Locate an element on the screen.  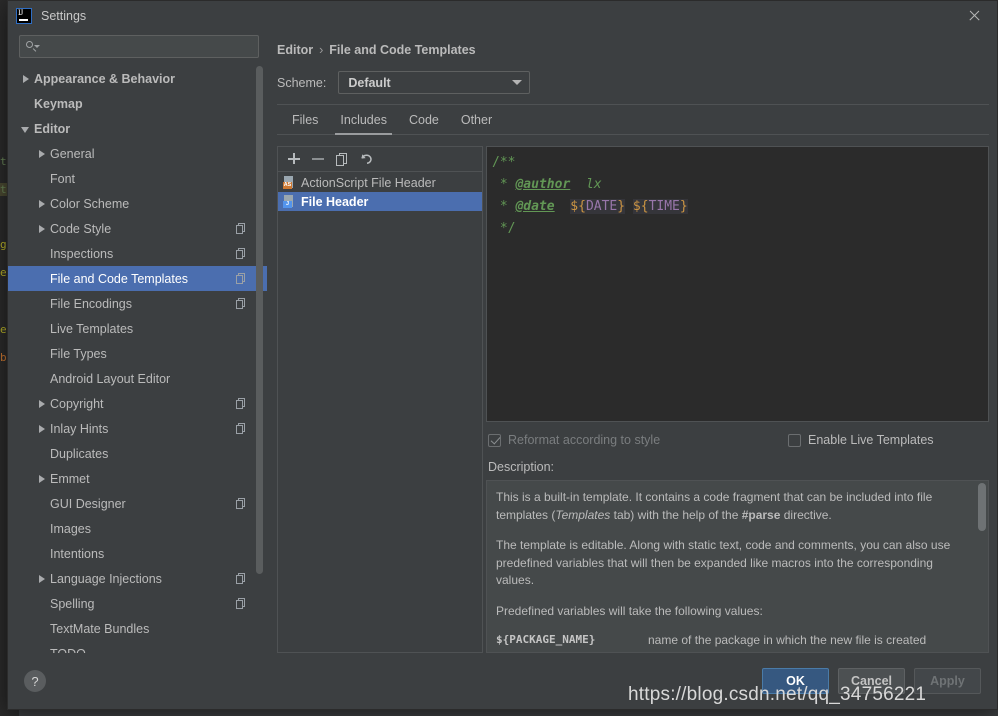
sidebar-item-color-scheme: Color Scheme is located at coordinates (137, 203).